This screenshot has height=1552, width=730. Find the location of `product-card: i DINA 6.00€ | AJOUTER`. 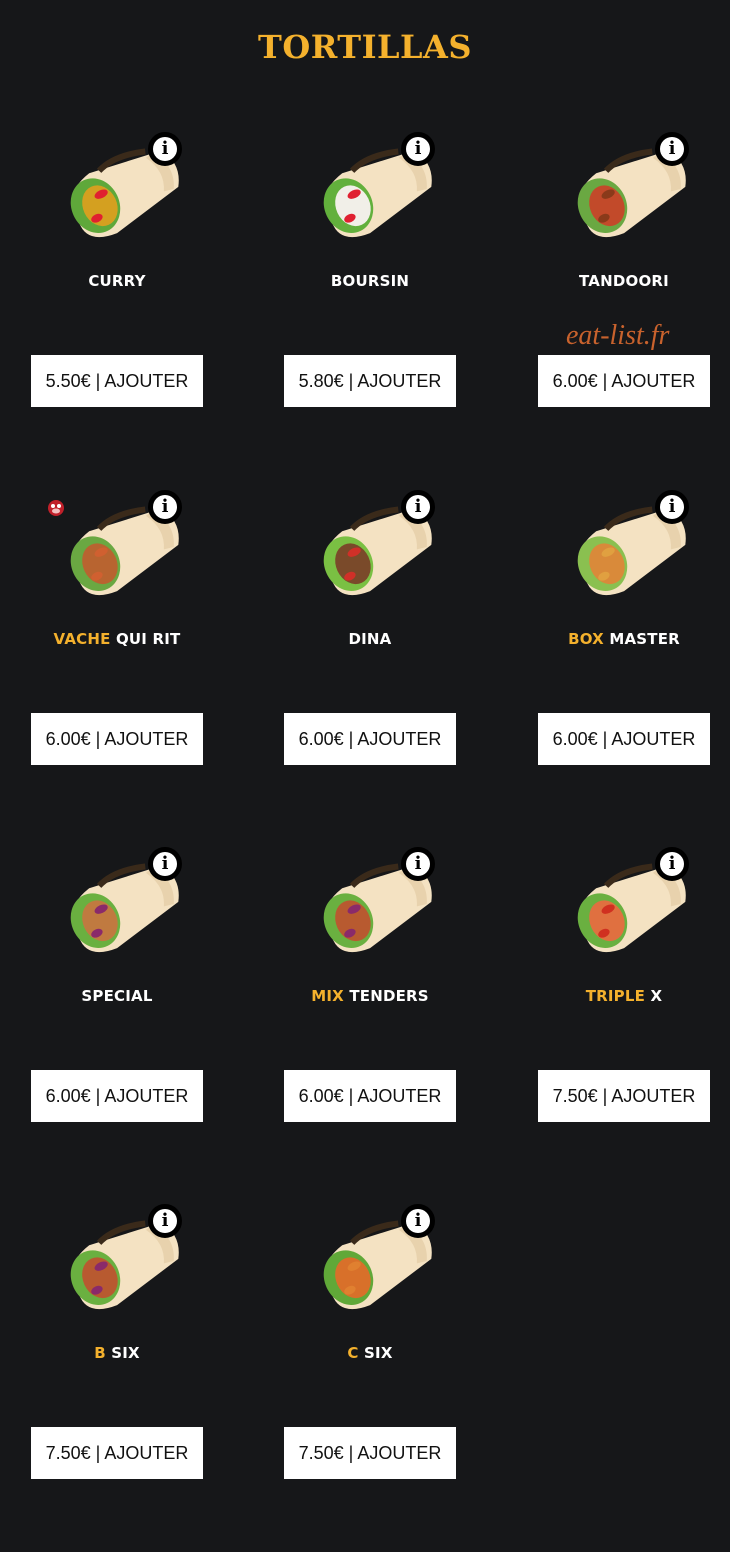

product-card: i DINA 6.00€ | AJOUTER is located at coordinates (373, 658).